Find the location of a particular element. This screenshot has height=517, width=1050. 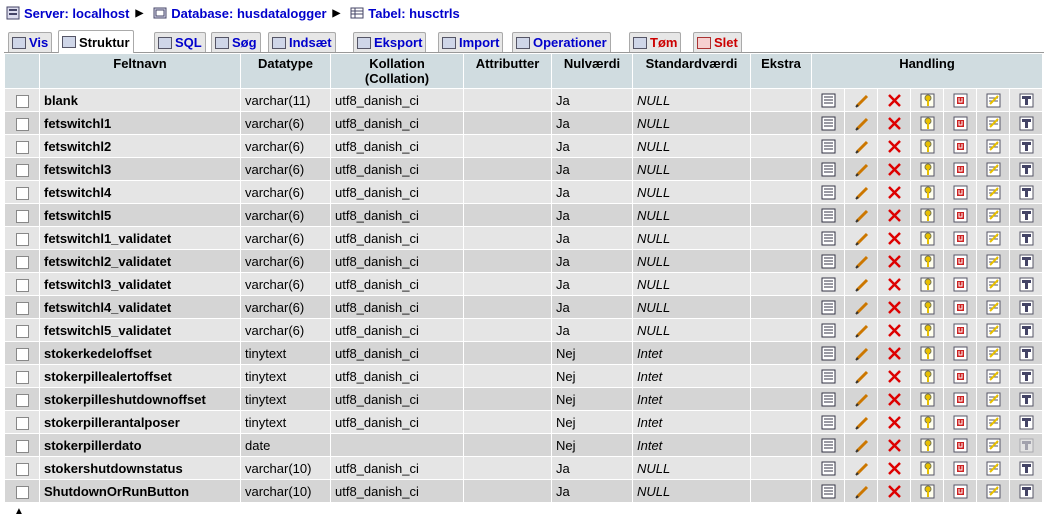

tab-import: Import is located at coordinates (471, 42).